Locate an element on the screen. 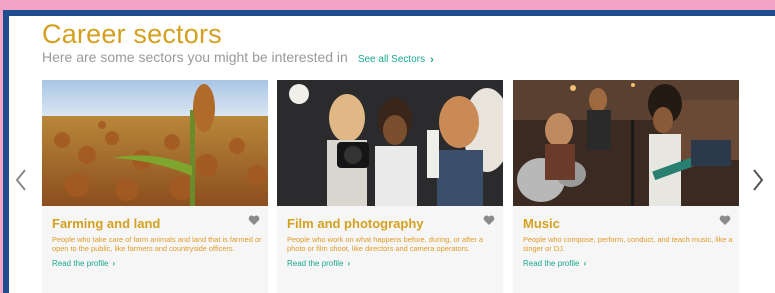 This screenshot has width=775, height=293. chevron-right-icon is located at coordinates (758, 180).